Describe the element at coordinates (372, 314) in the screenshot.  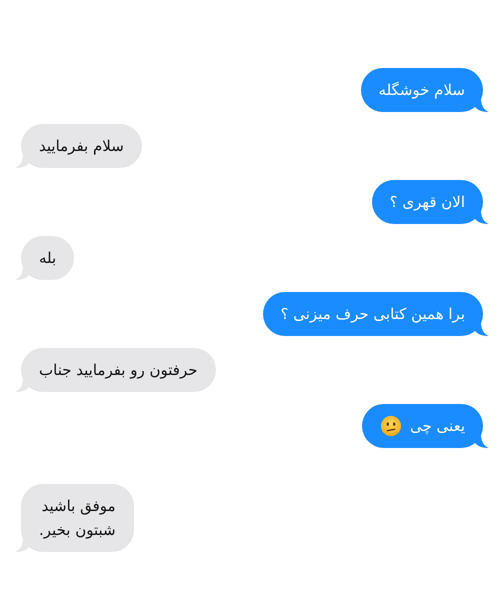
I see `message-text: برا همین کتابی حرف میزنی ؟` at that location.